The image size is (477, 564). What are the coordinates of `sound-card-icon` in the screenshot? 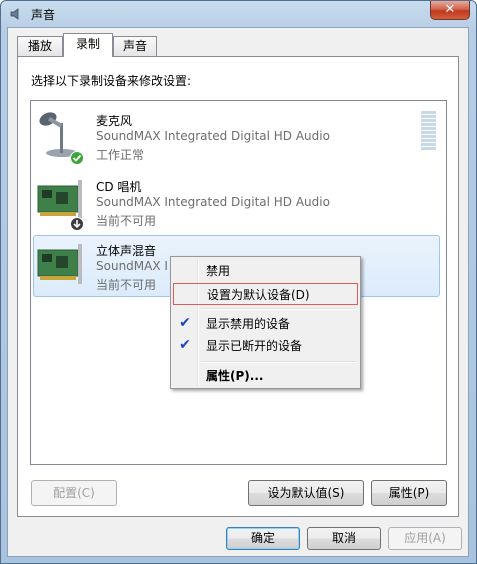 It's located at (59, 264).